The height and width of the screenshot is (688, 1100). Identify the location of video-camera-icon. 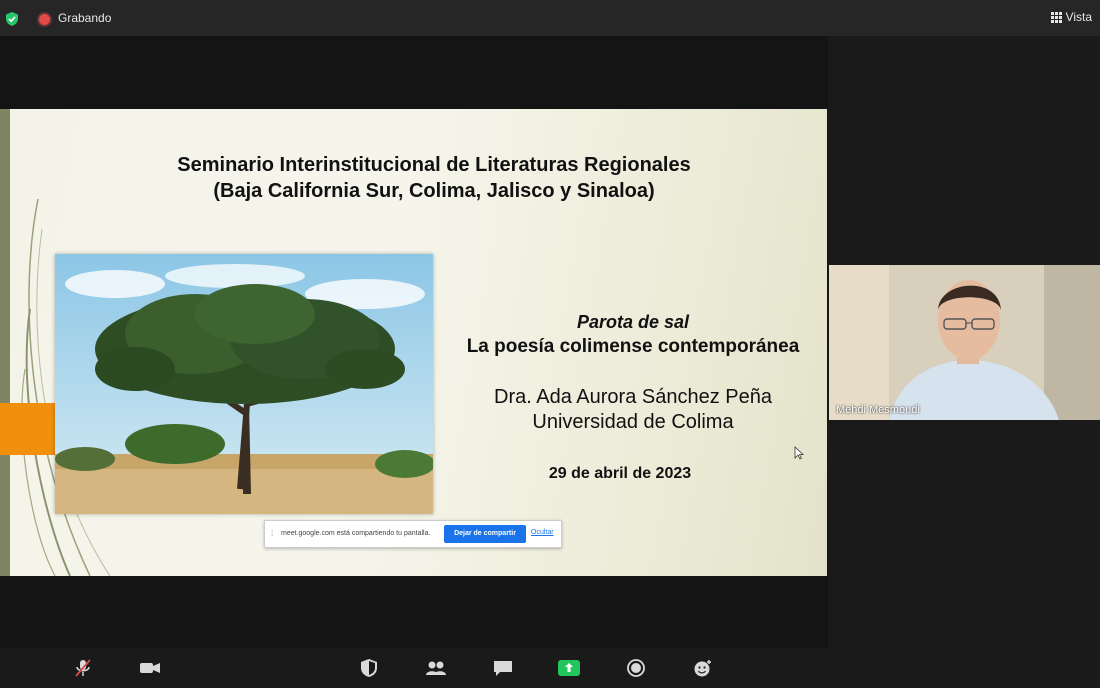
(150, 668).